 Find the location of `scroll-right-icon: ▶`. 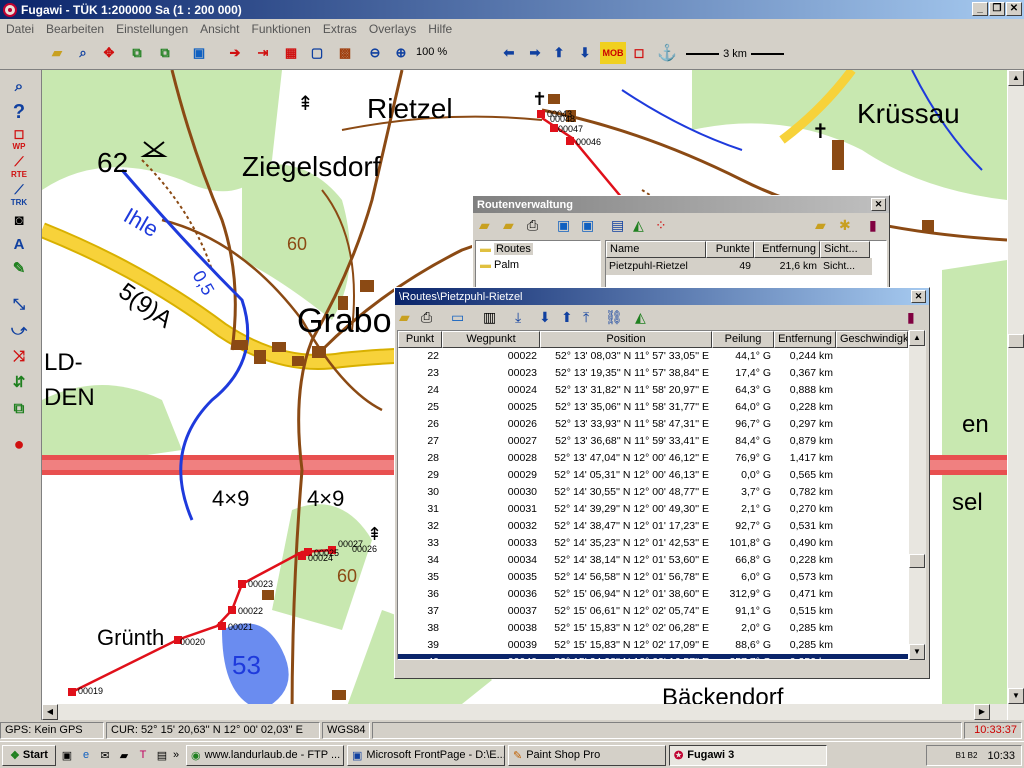

scroll-right-icon: ▶ is located at coordinates (982, 712).